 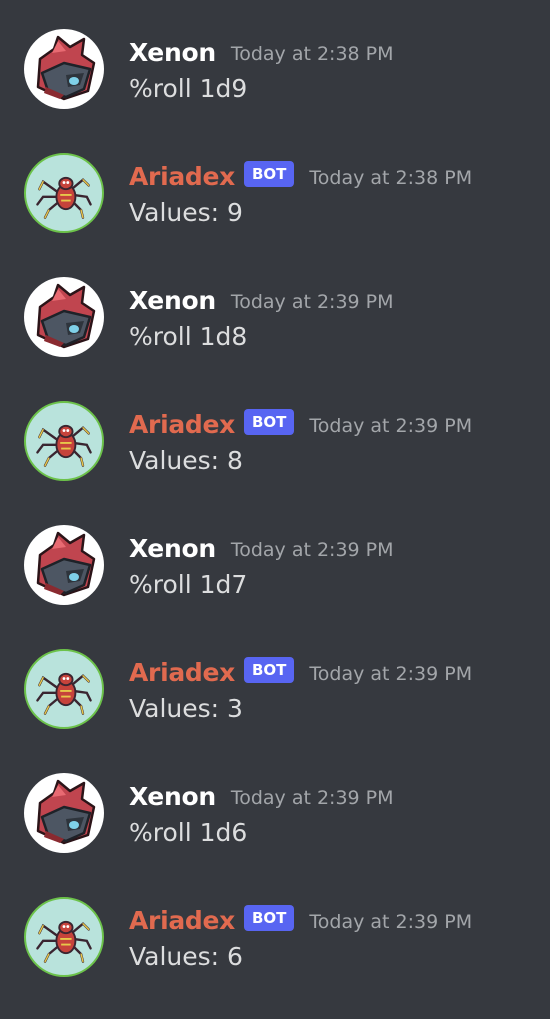 What do you see at coordinates (186, 212) in the screenshot?
I see `message-text: Values: 9` at bounding box center [186, 212].